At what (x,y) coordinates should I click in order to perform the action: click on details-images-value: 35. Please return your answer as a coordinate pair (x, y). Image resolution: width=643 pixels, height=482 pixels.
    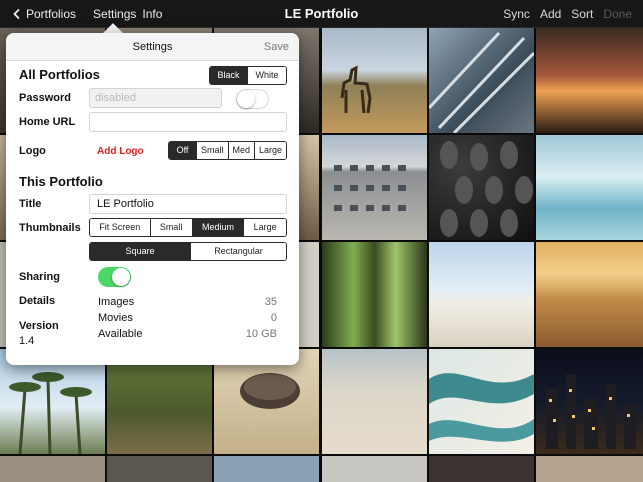
    Looking at the image, I should click on (270, 302).